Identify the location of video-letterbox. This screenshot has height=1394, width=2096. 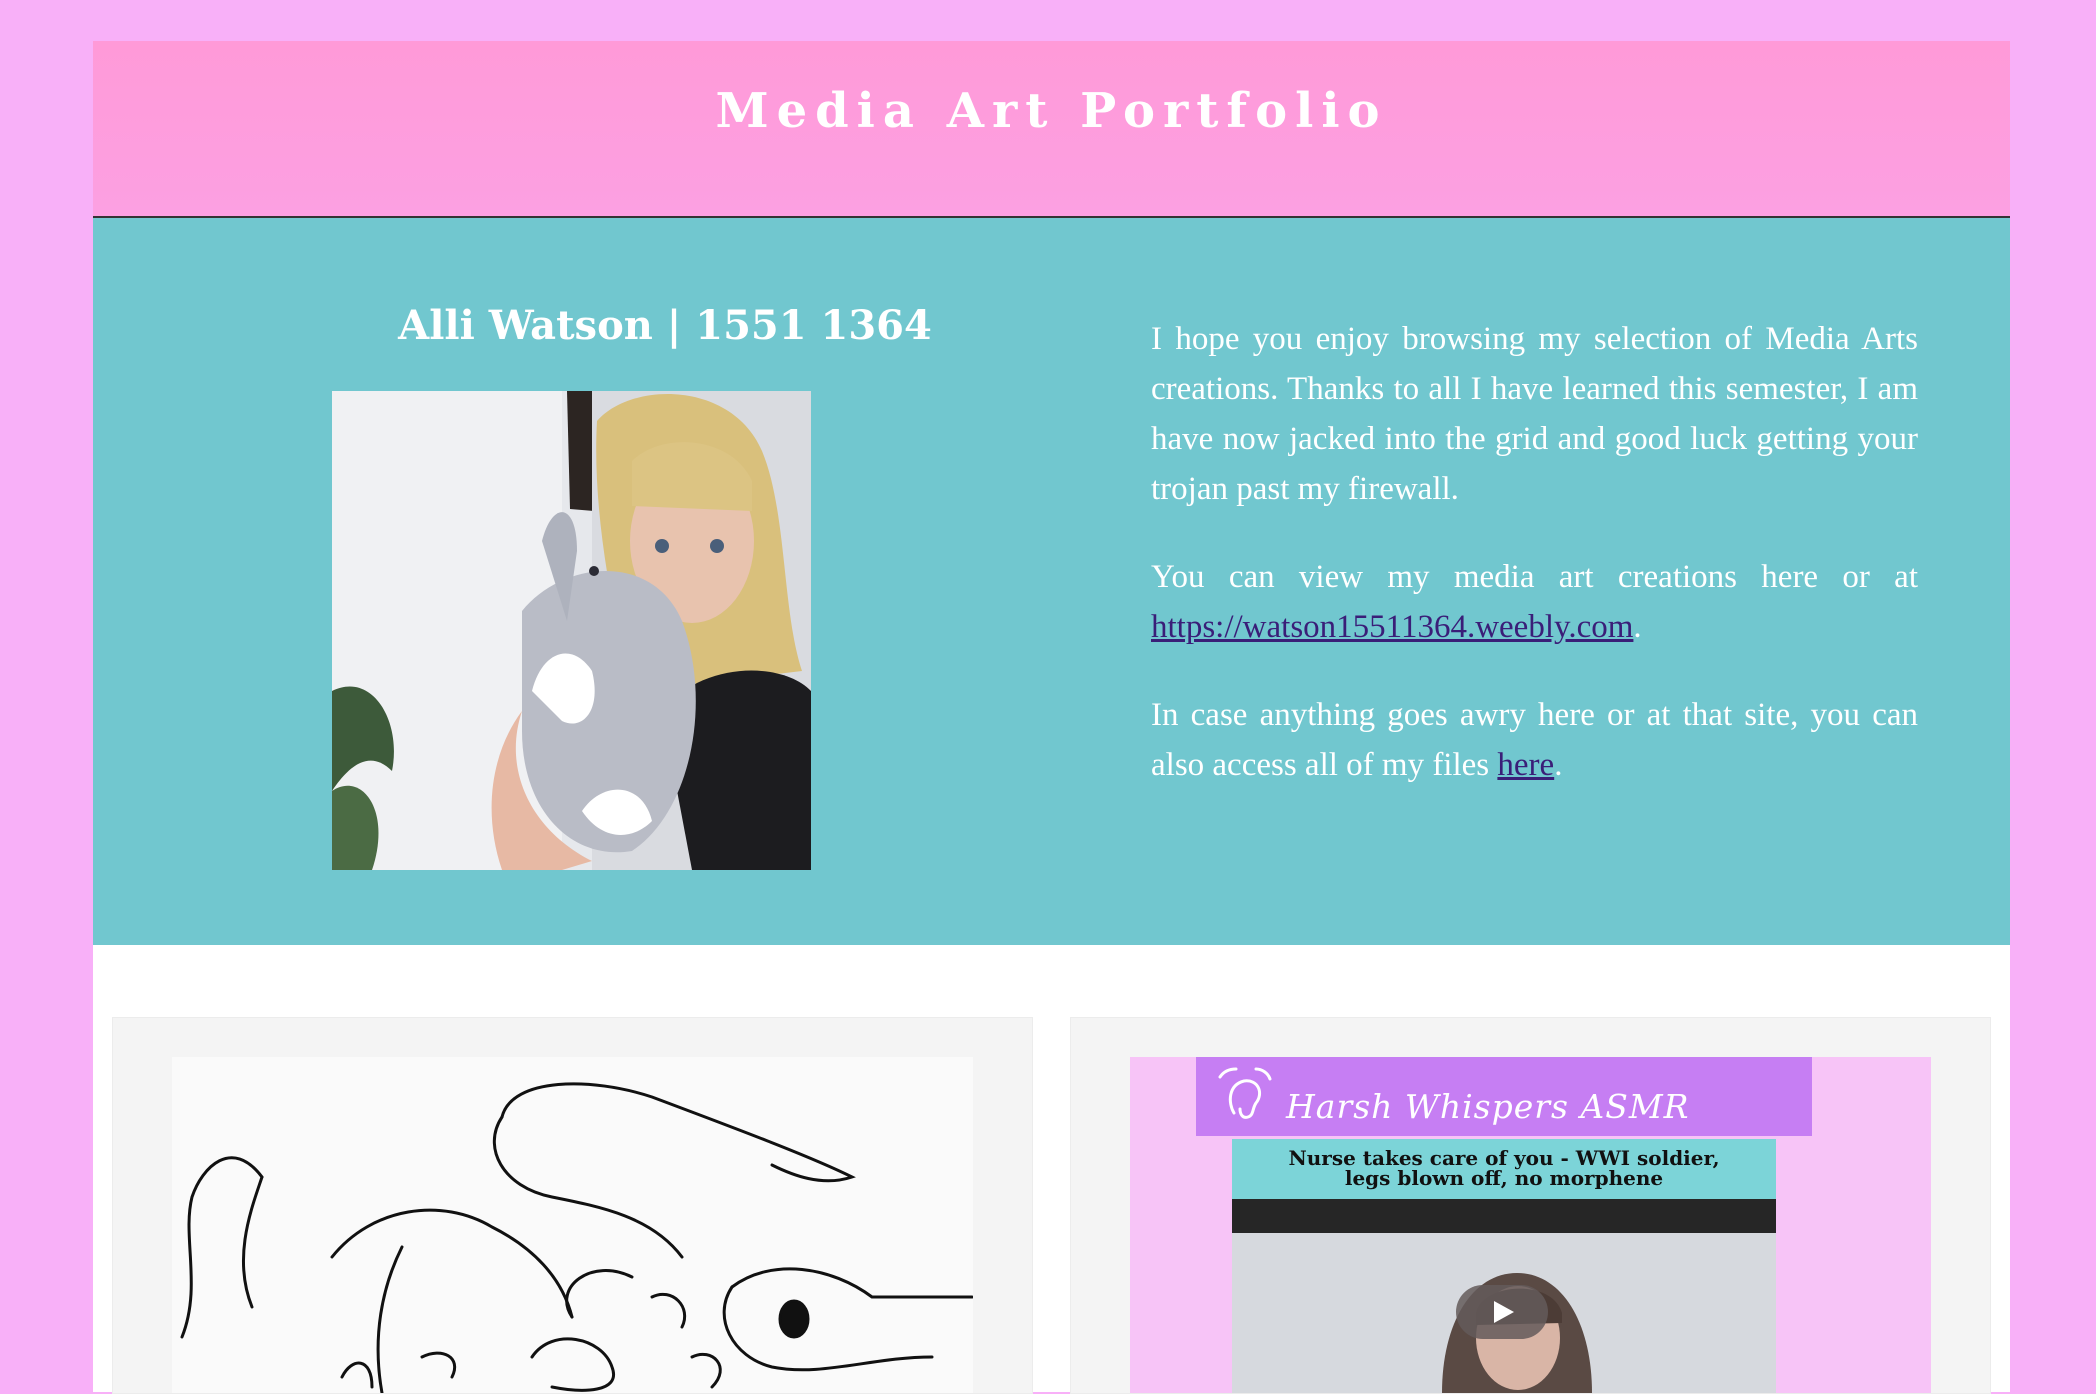
(1504, 1216).